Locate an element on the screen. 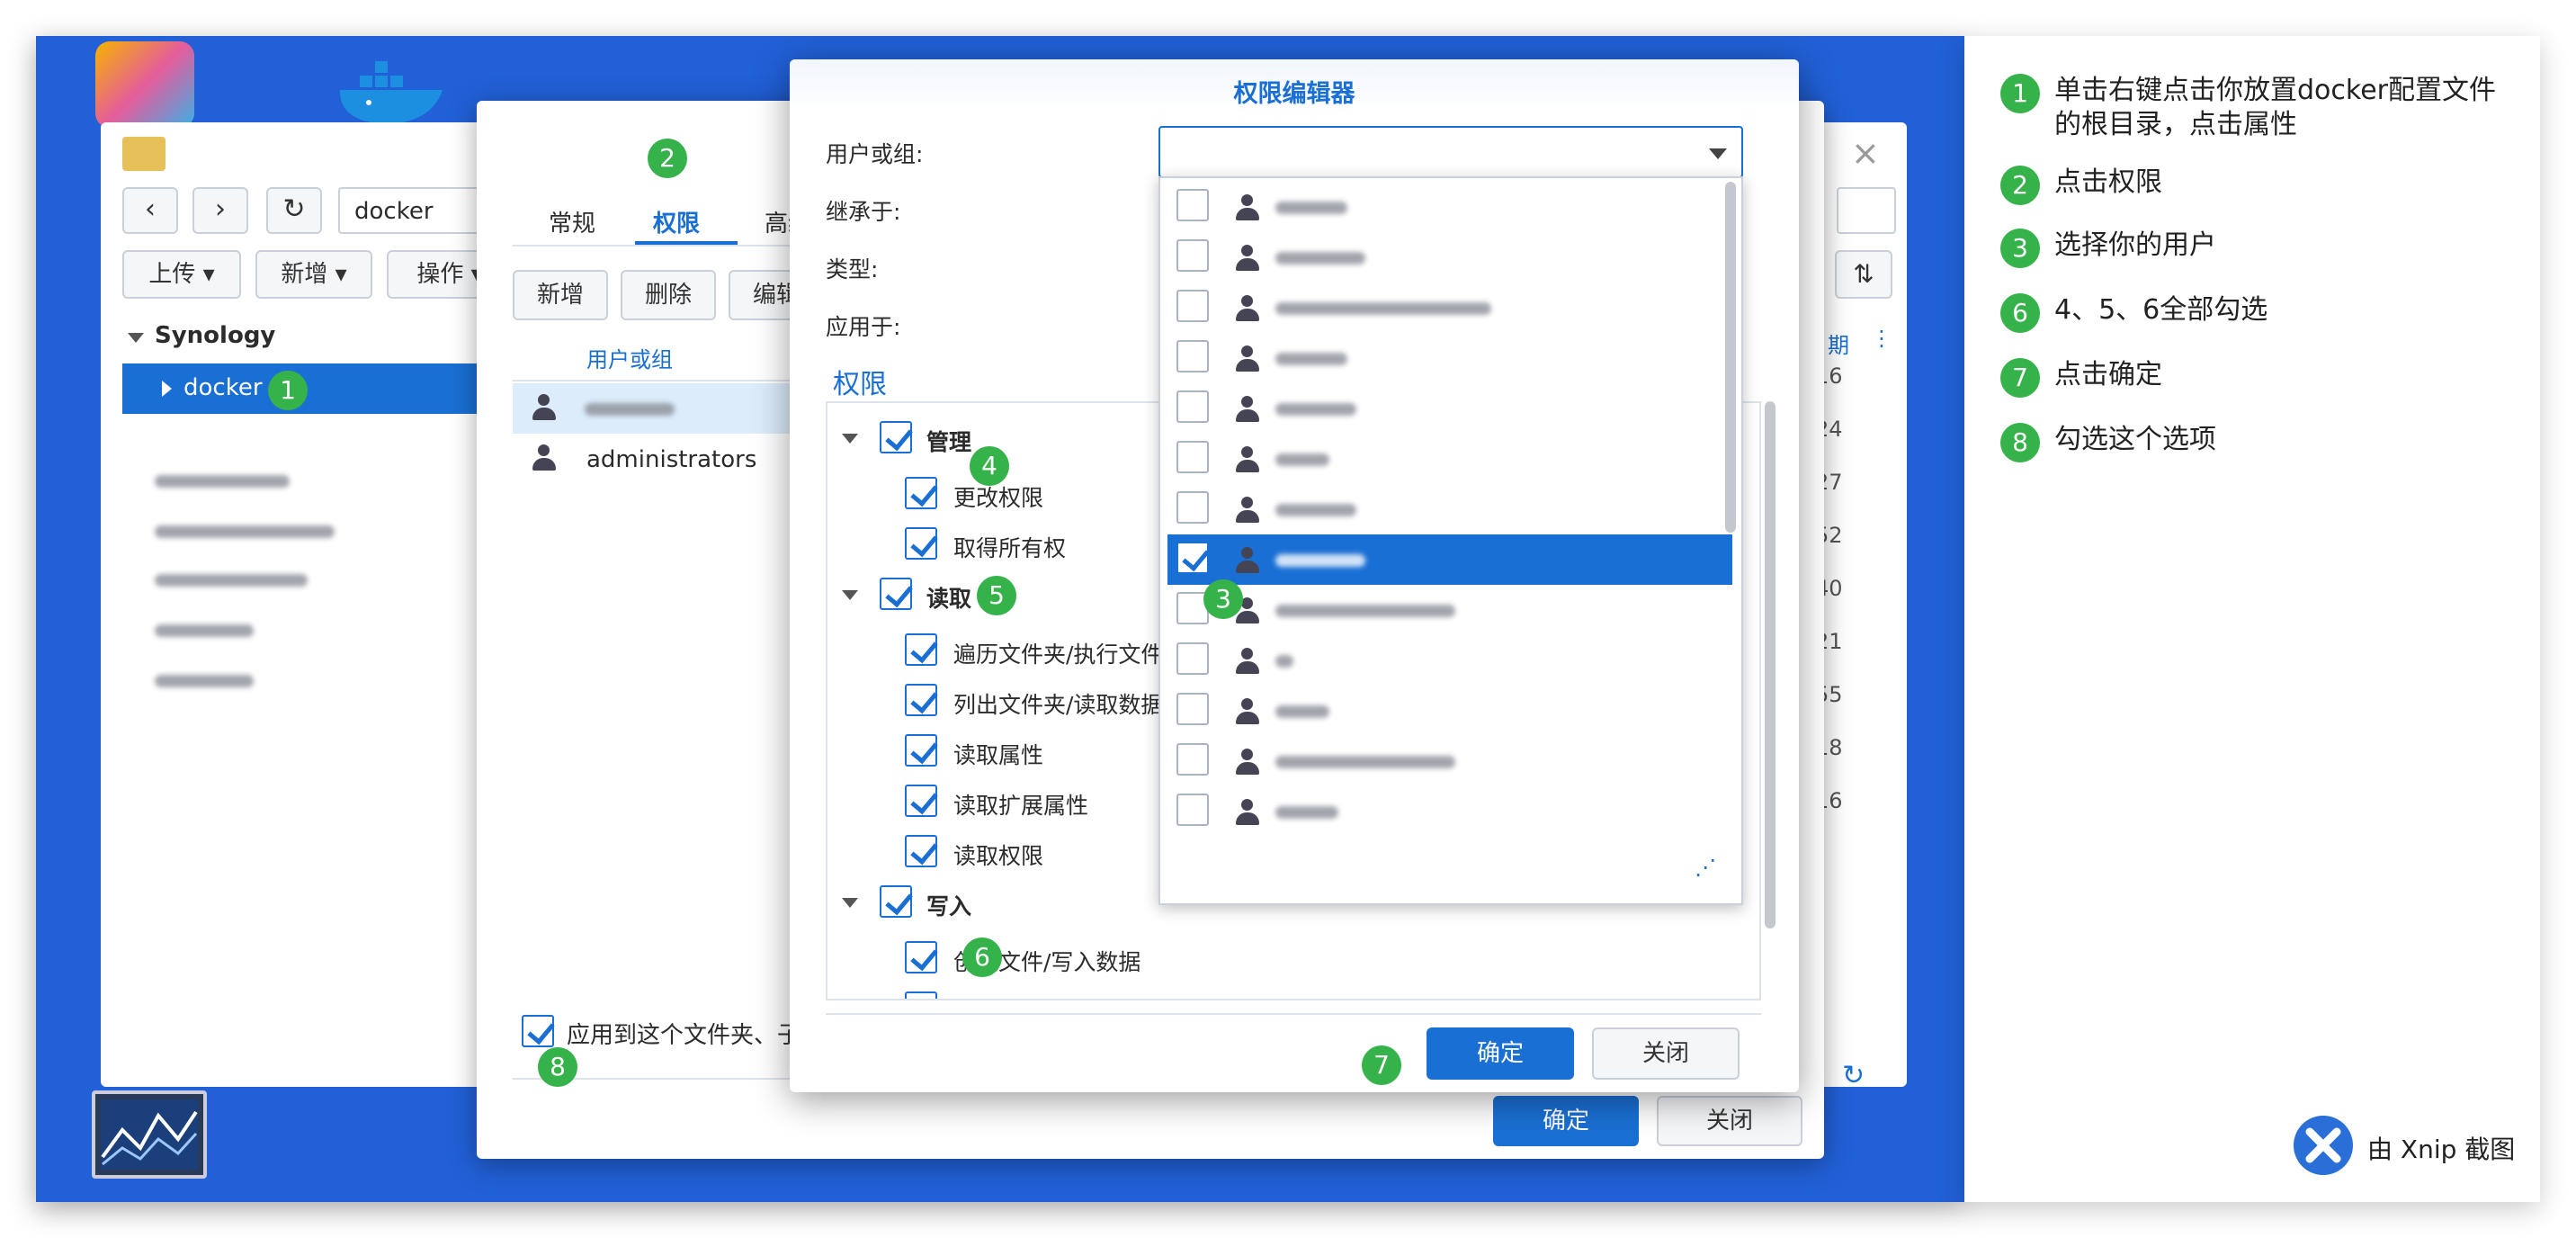  permission-label: 列出文件夹/读取数据 is located at coordinates (1058, 705).